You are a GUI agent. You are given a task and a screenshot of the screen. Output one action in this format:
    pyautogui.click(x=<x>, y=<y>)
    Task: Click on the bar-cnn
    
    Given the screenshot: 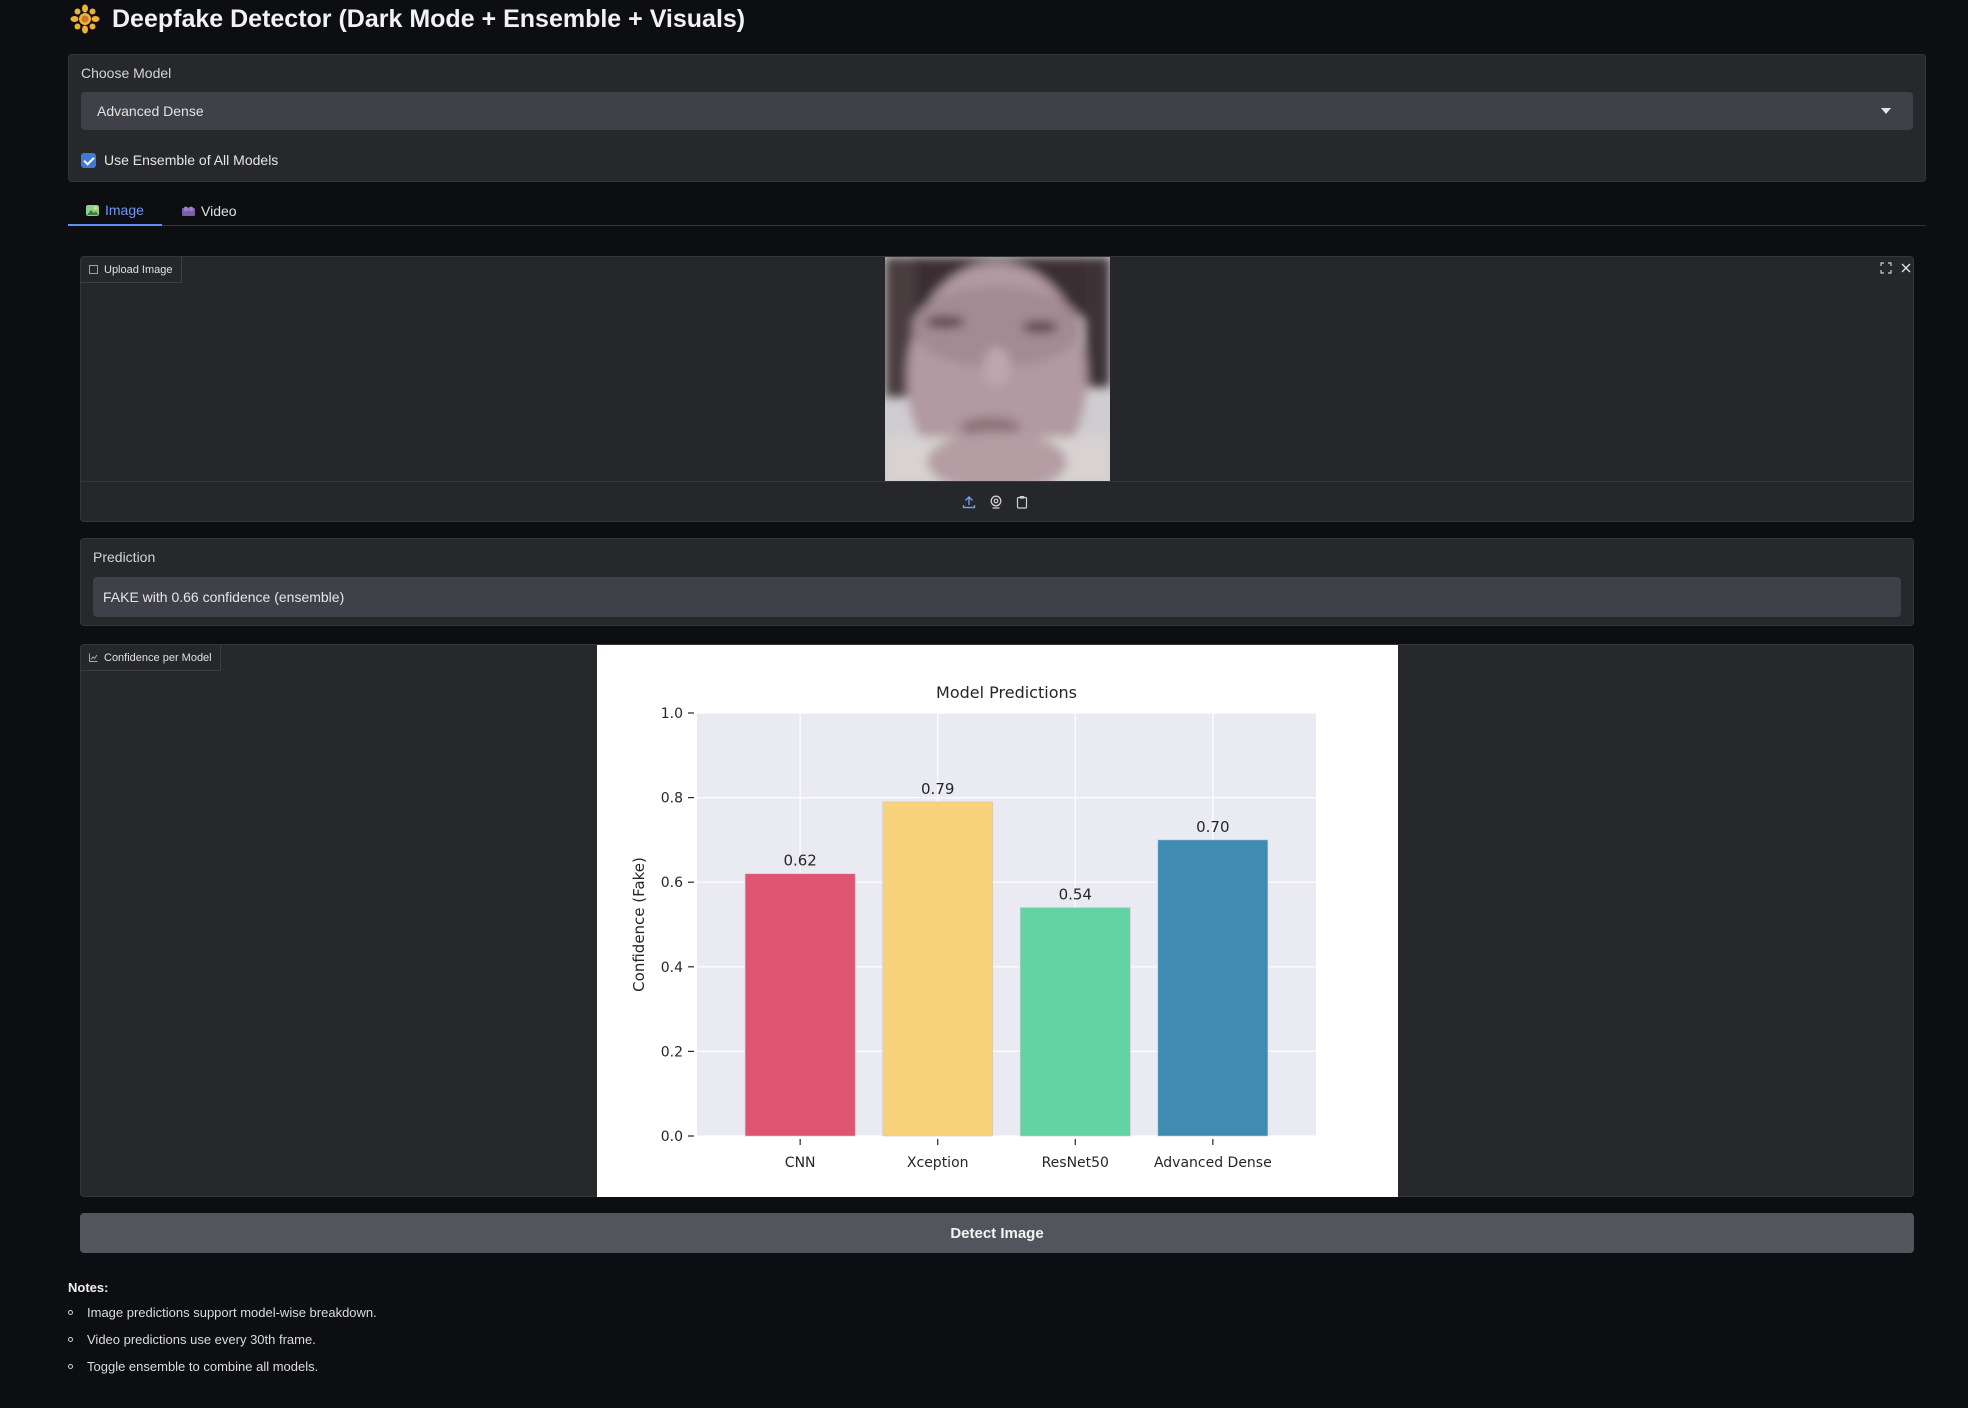 What is the action you would take?
    pyautogui.click(x=800, y=1005)
    